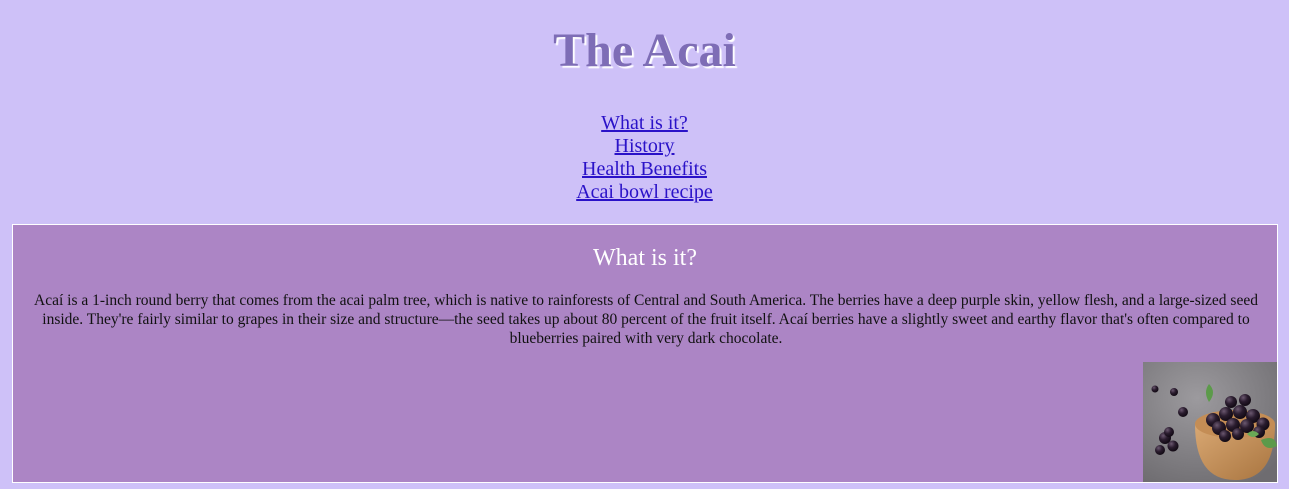  Describe the element at coordinates (644, 50) in the screenshot. I see `page-title: The Acai` at that location.